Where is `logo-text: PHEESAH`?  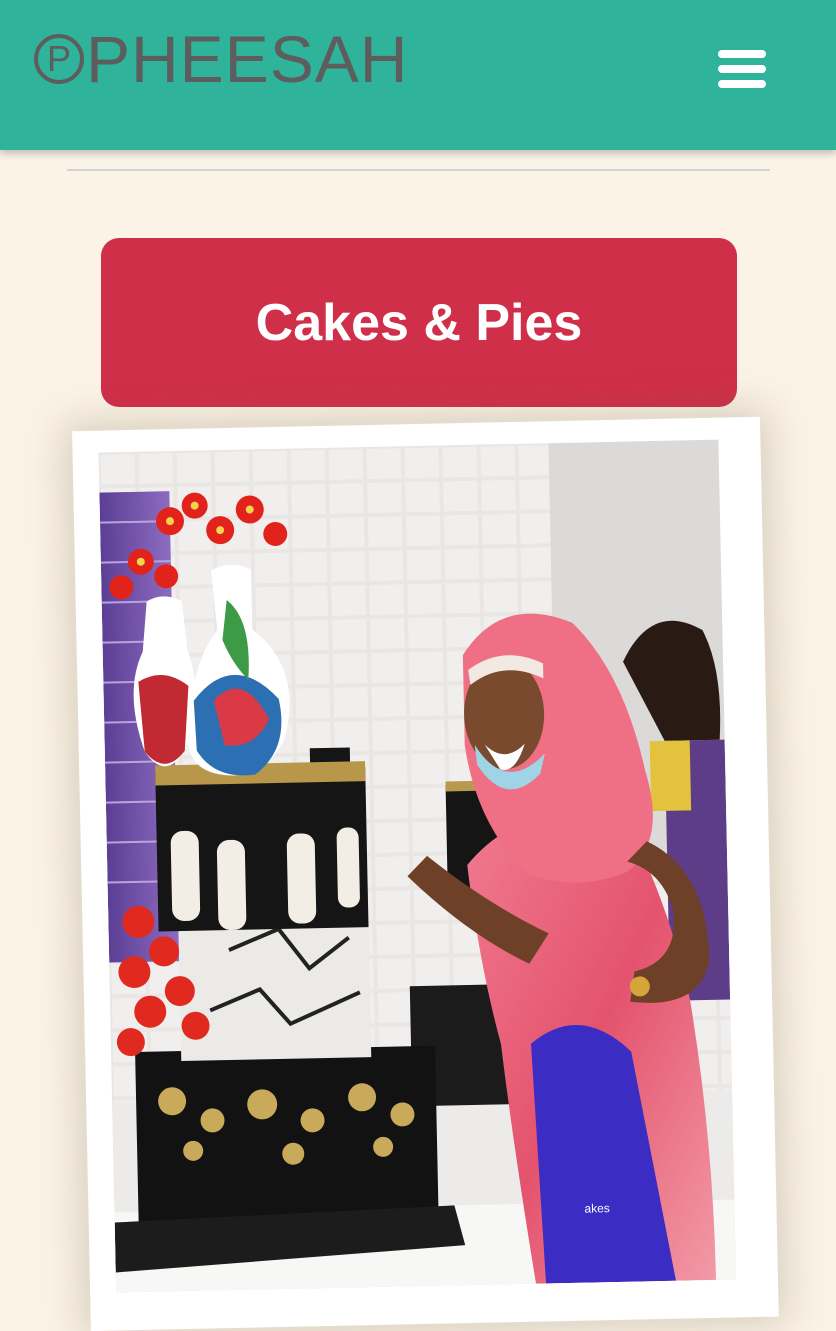
logo-text: PHEESAH is located at coordinates (247, 59).